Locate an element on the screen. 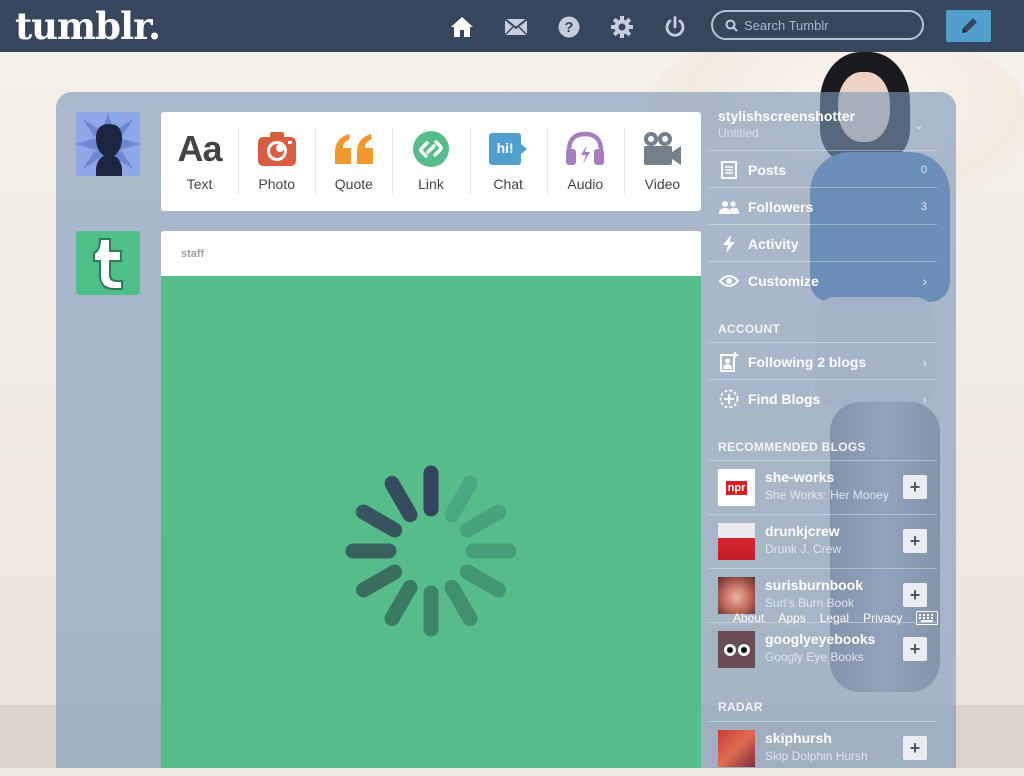 The image size is (1024, 776). mail-icon is located at coordinates (516, 27).